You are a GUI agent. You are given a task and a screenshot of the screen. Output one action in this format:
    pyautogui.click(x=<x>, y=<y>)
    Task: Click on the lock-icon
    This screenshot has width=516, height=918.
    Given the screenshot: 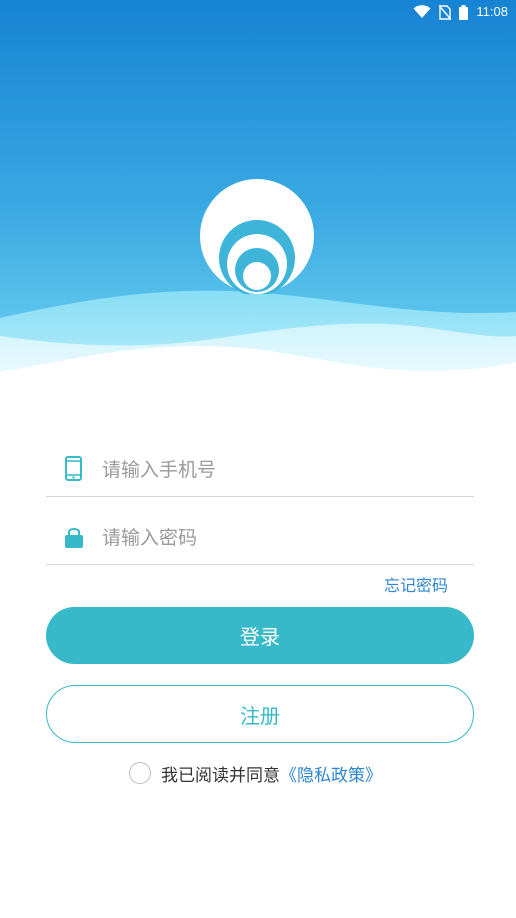 What is the action you would take?
    pyautogui.click(x=74, y=537)
    